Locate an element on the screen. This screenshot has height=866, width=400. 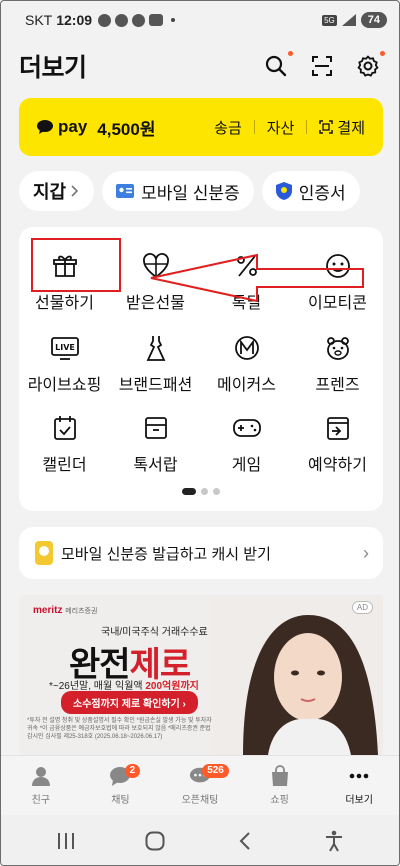
wallet-label: 지갑 is located at coordinates (50, 192).